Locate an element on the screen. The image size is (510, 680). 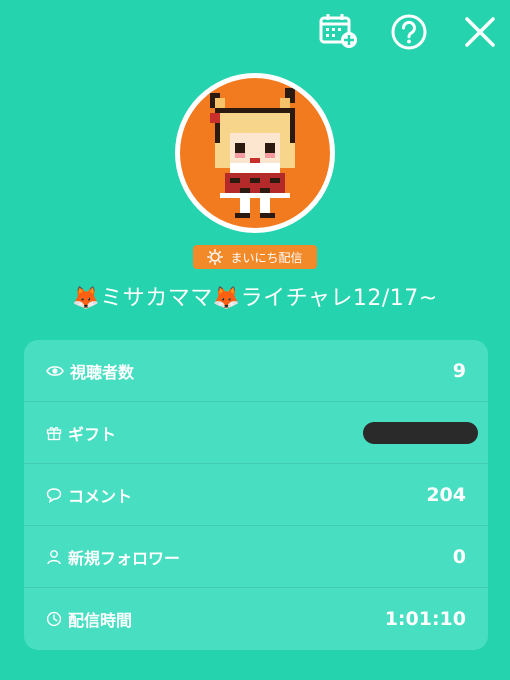
avatar-image is located at coordinates (255, 153).